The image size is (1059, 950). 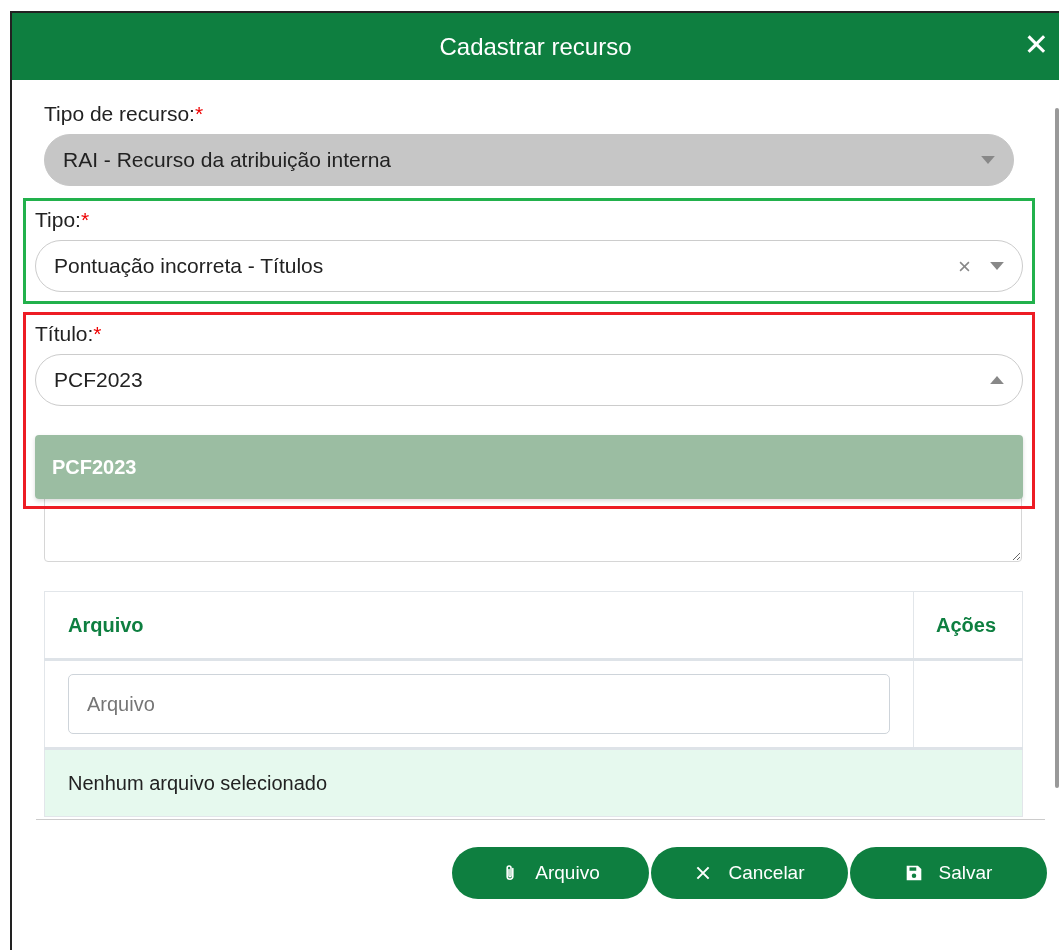 What do you see at coordinates (968, 625) in the screenshot?
I see `column-header: Ações` at bounding box center [968, 625].